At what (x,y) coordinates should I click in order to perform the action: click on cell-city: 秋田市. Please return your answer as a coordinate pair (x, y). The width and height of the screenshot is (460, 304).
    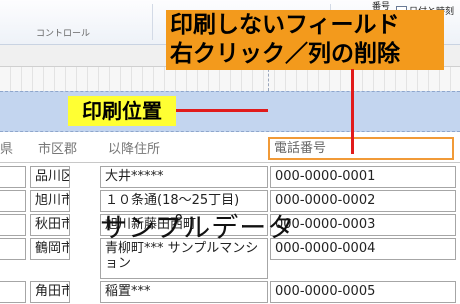
    Looking at the image, I should click on (50, 225).